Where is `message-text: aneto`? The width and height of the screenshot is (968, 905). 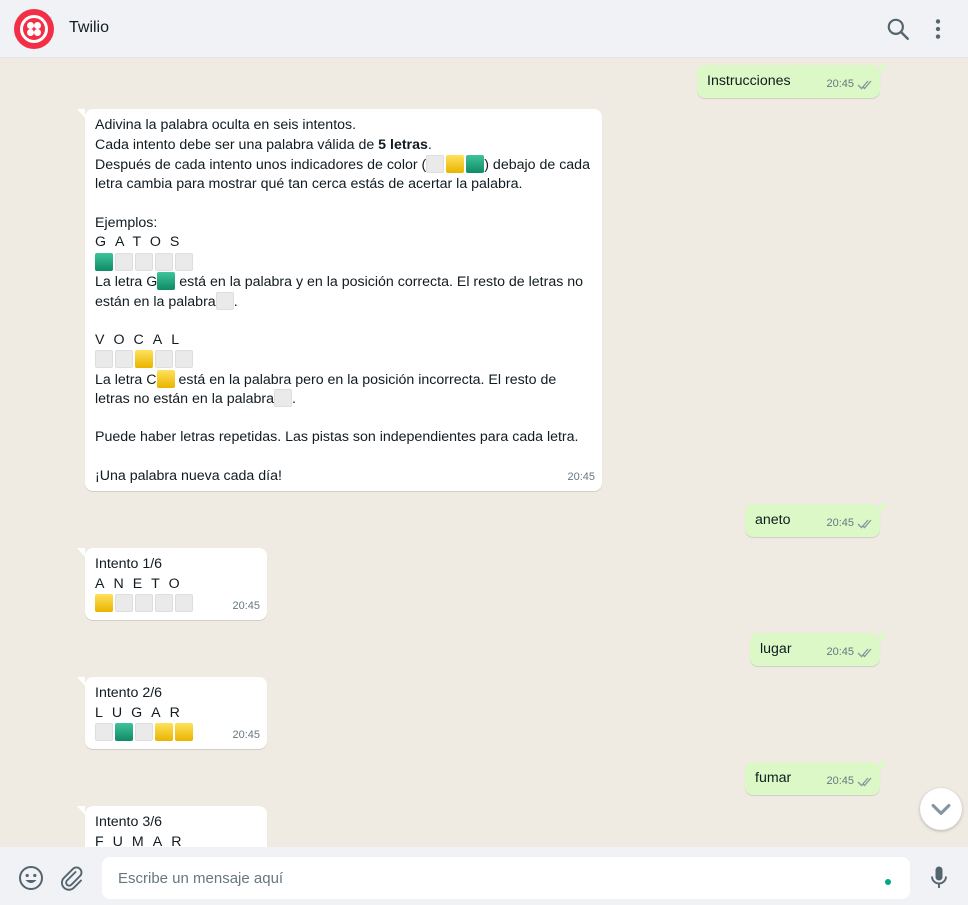 message-text: aneto is located at coordinates (773, 520).